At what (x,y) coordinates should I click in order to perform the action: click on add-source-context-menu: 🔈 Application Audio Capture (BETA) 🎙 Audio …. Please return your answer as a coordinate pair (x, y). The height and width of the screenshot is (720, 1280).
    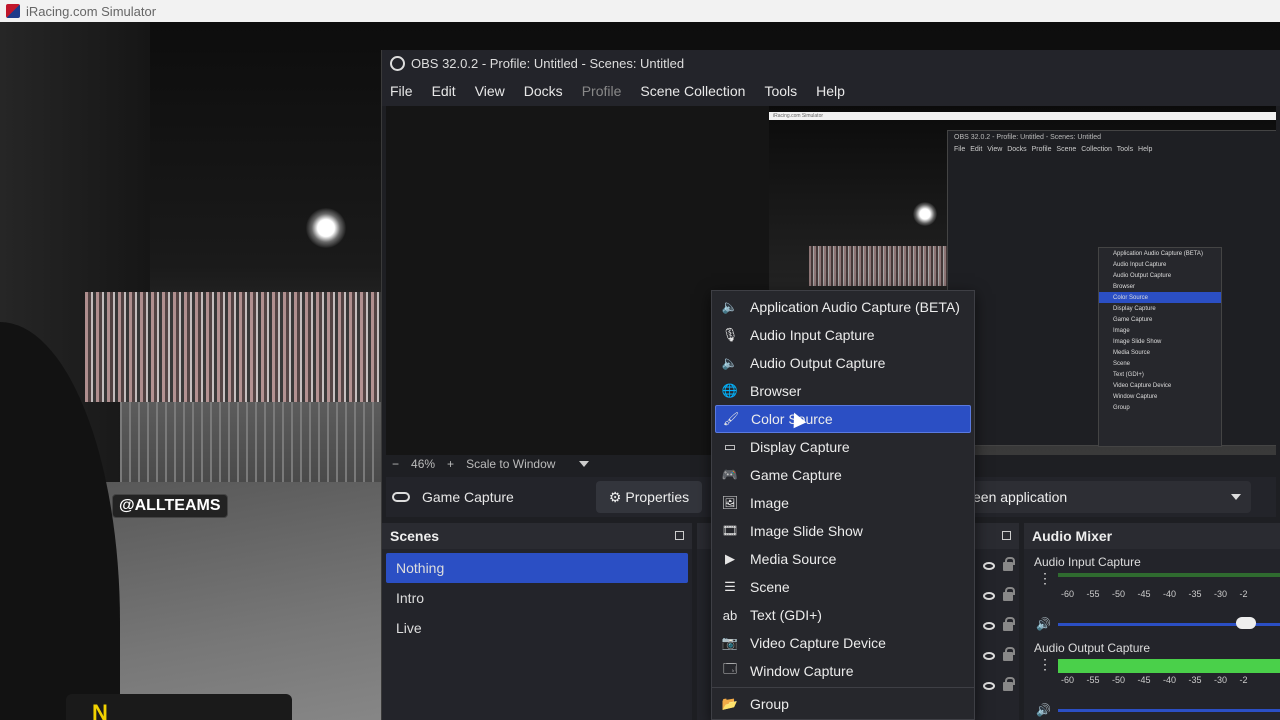
    Looking at the image, I should click on (843, 505).